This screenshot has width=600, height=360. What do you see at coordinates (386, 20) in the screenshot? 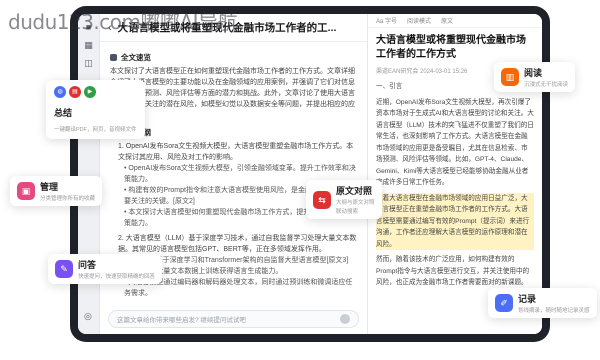
I see `font-size-button: Aa 字号` at bounding box center [386, 20].